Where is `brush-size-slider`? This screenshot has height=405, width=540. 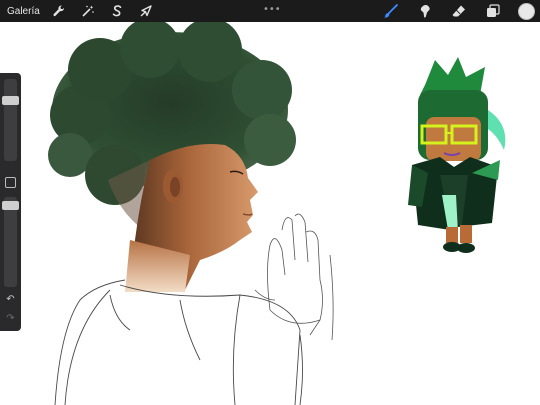
brush-size-slider is located at coordinates (10, 120).